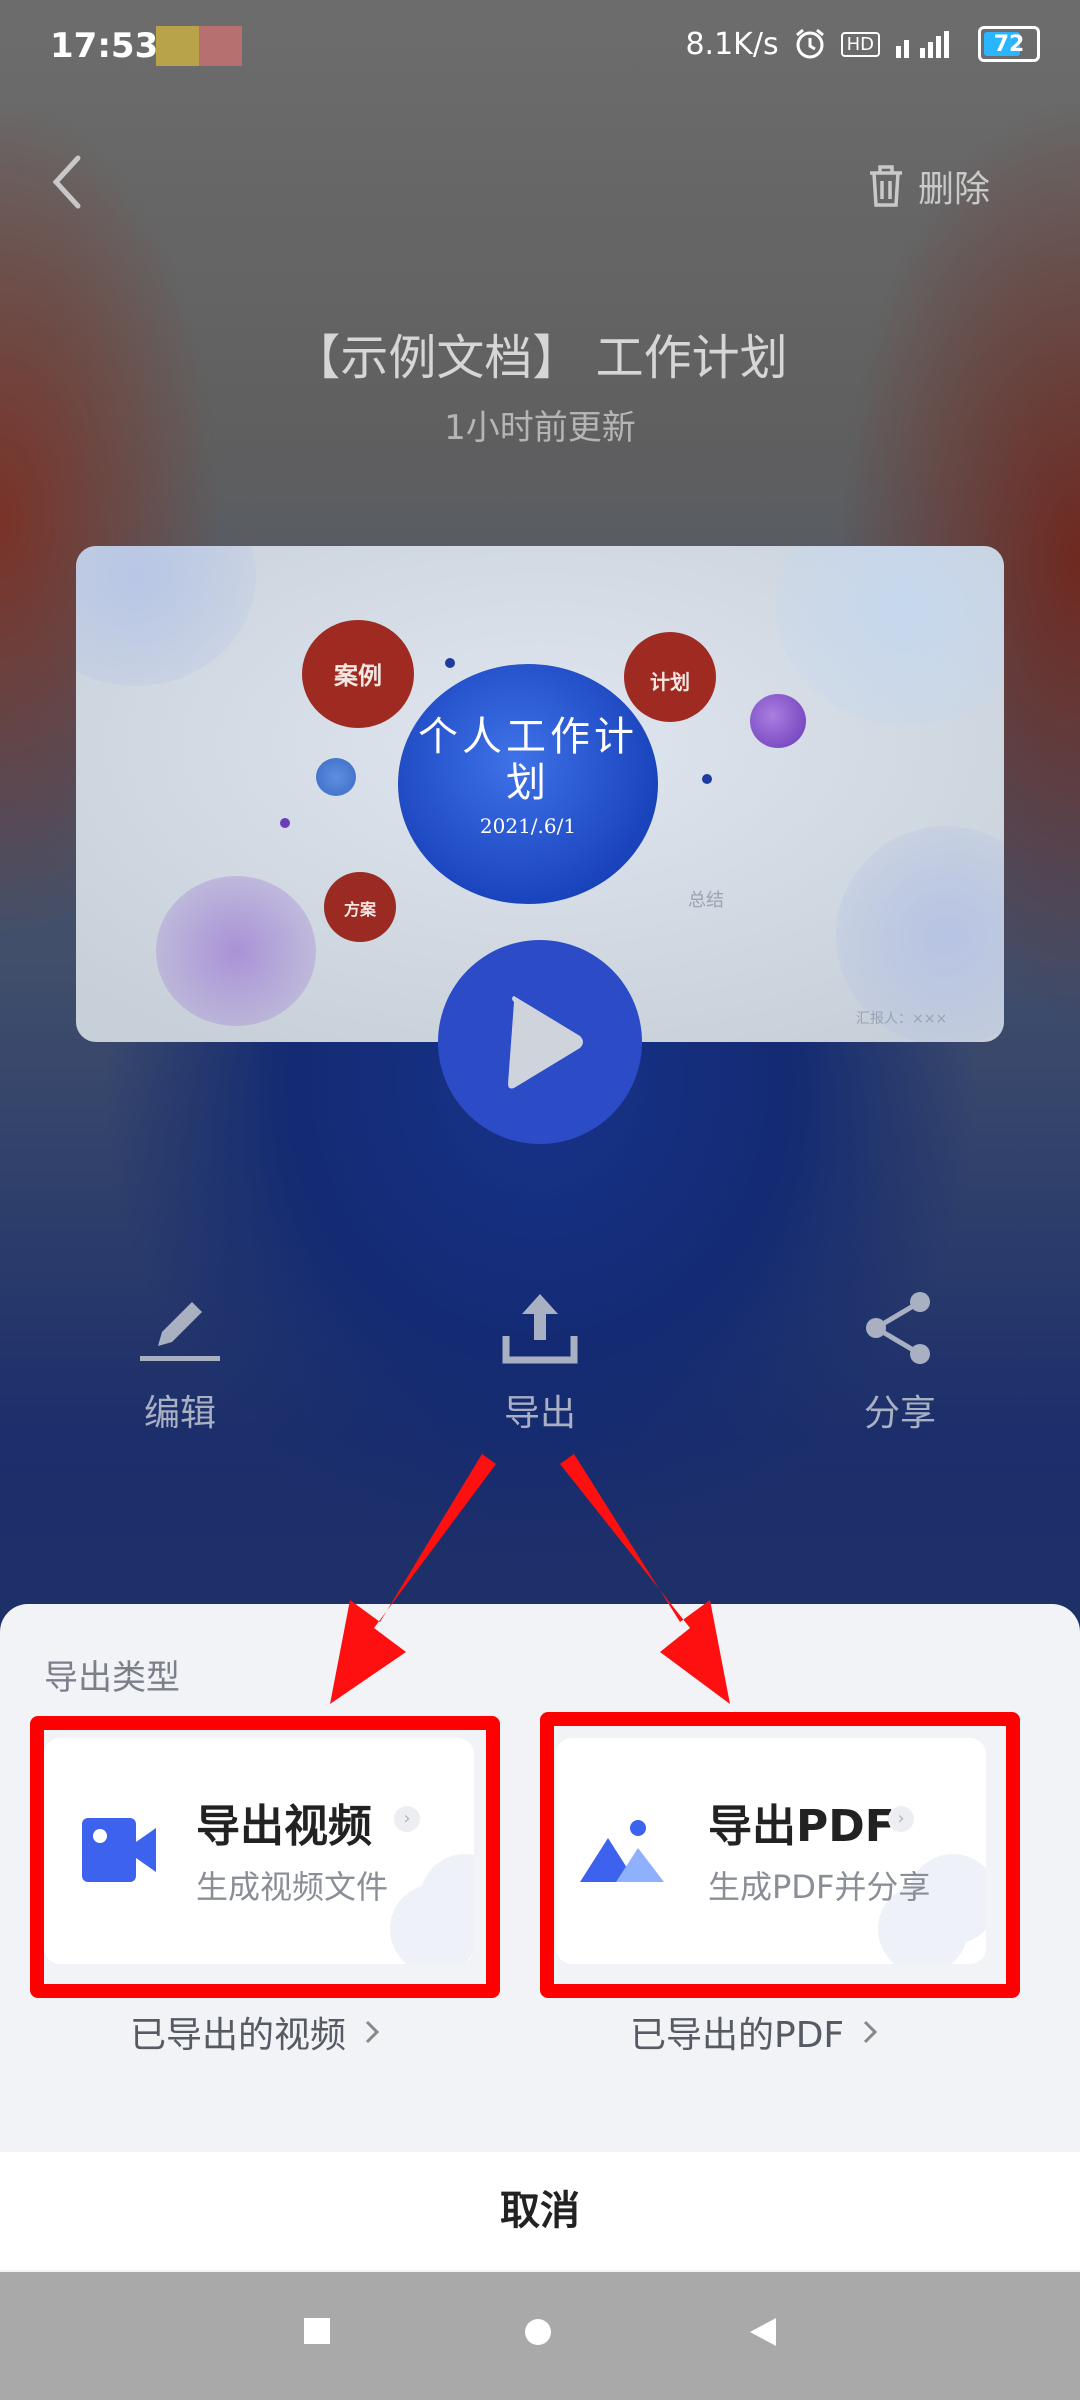 The width and height of the screenshot is (1080, 2400). I want to click on share-icon, so click(898, 1328).